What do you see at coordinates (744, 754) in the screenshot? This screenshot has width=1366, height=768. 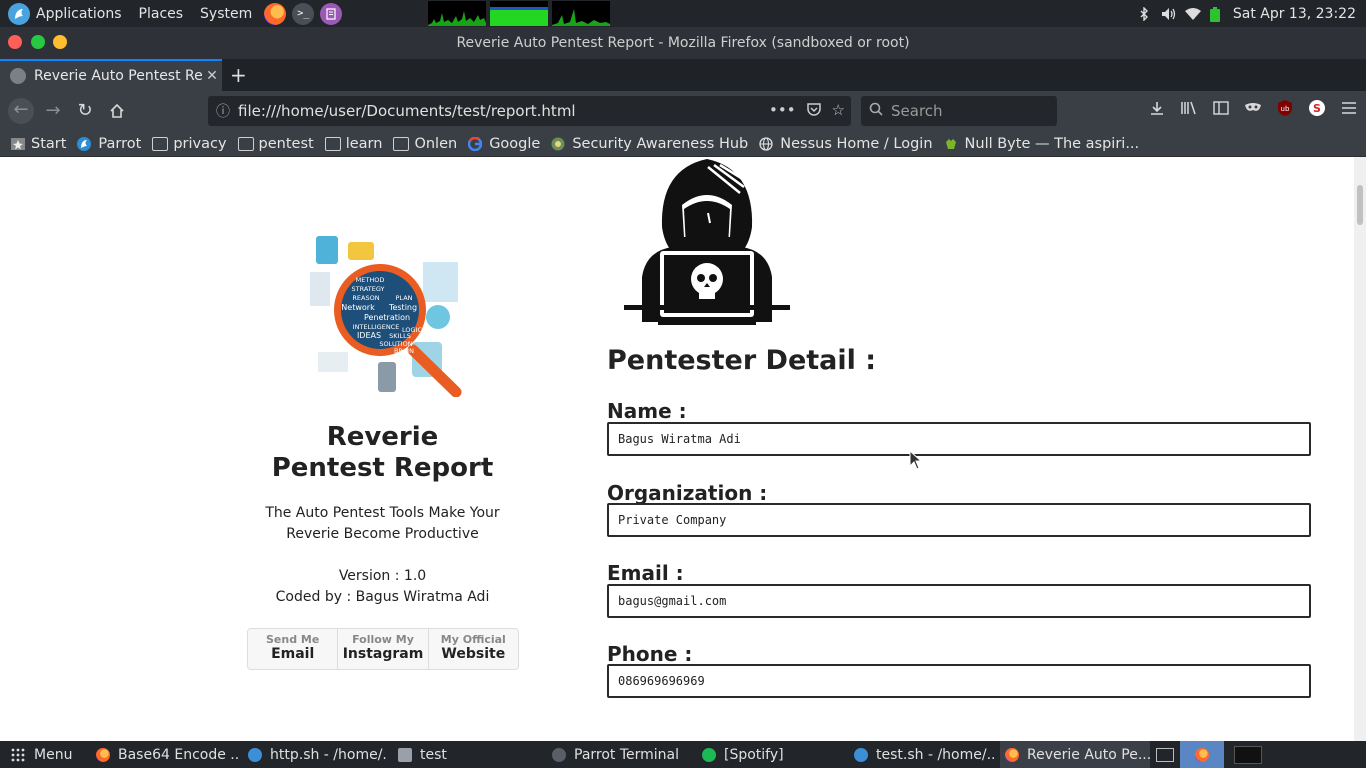 I see `taskbar-task-spotify: [Spotify]` at bounding box center [744, 754].